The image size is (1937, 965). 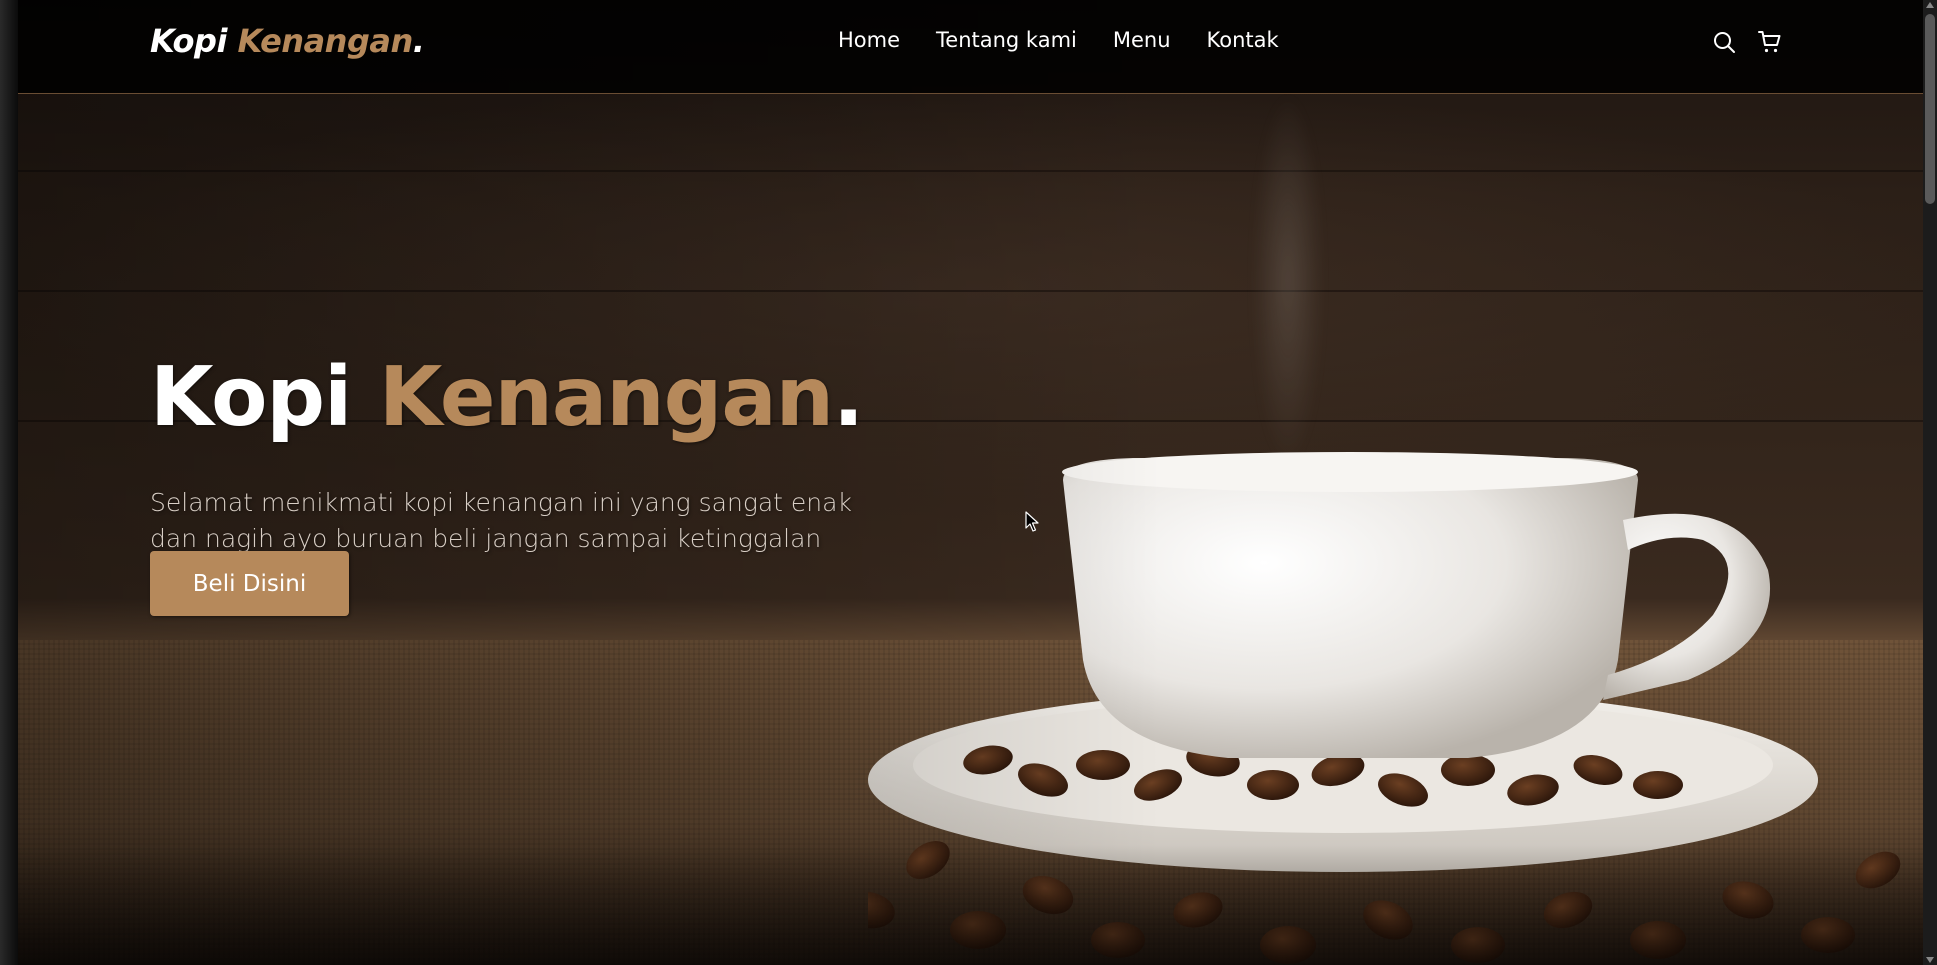 What do you see at coordinates (249, 583) in the screenshot?
I see `buy-here-button: Beli Disini` at bounding box center [249, 583].